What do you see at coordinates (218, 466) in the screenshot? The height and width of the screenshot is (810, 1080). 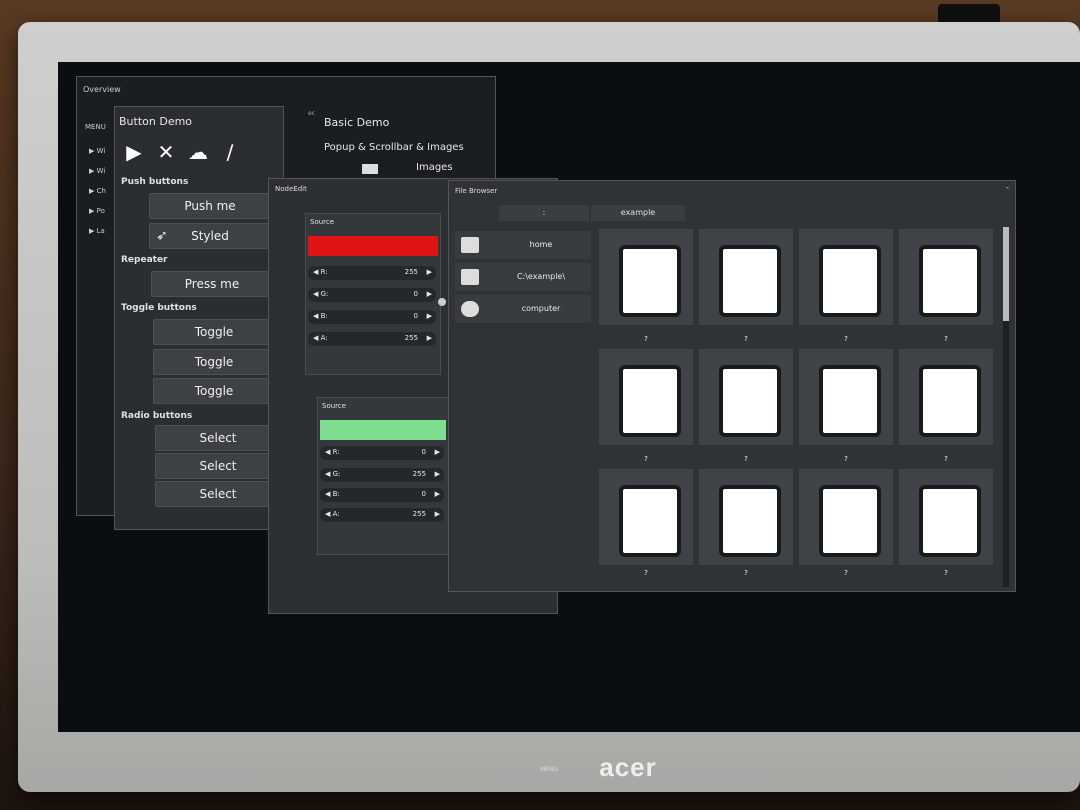 I see `radio-select-2: Select` at bounding box center [218, 466].